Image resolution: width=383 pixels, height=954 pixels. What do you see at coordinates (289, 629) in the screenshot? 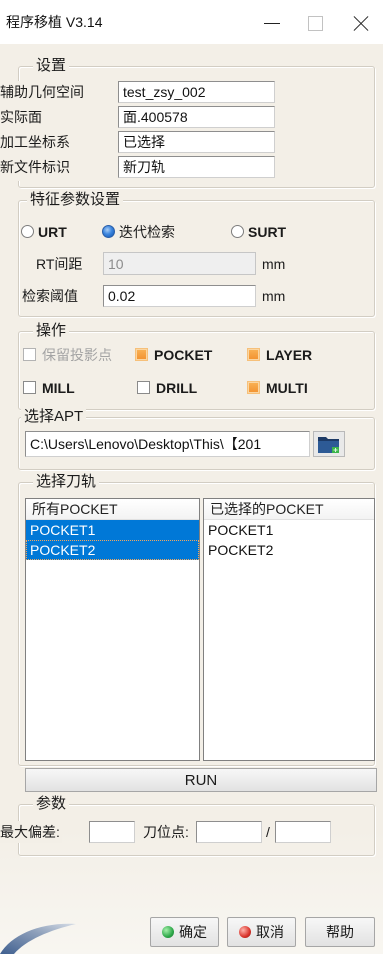
I see `selected-pockets-list: 已选择的POCKET POCKET1 POCKET2` at bounding box center [289, 629].